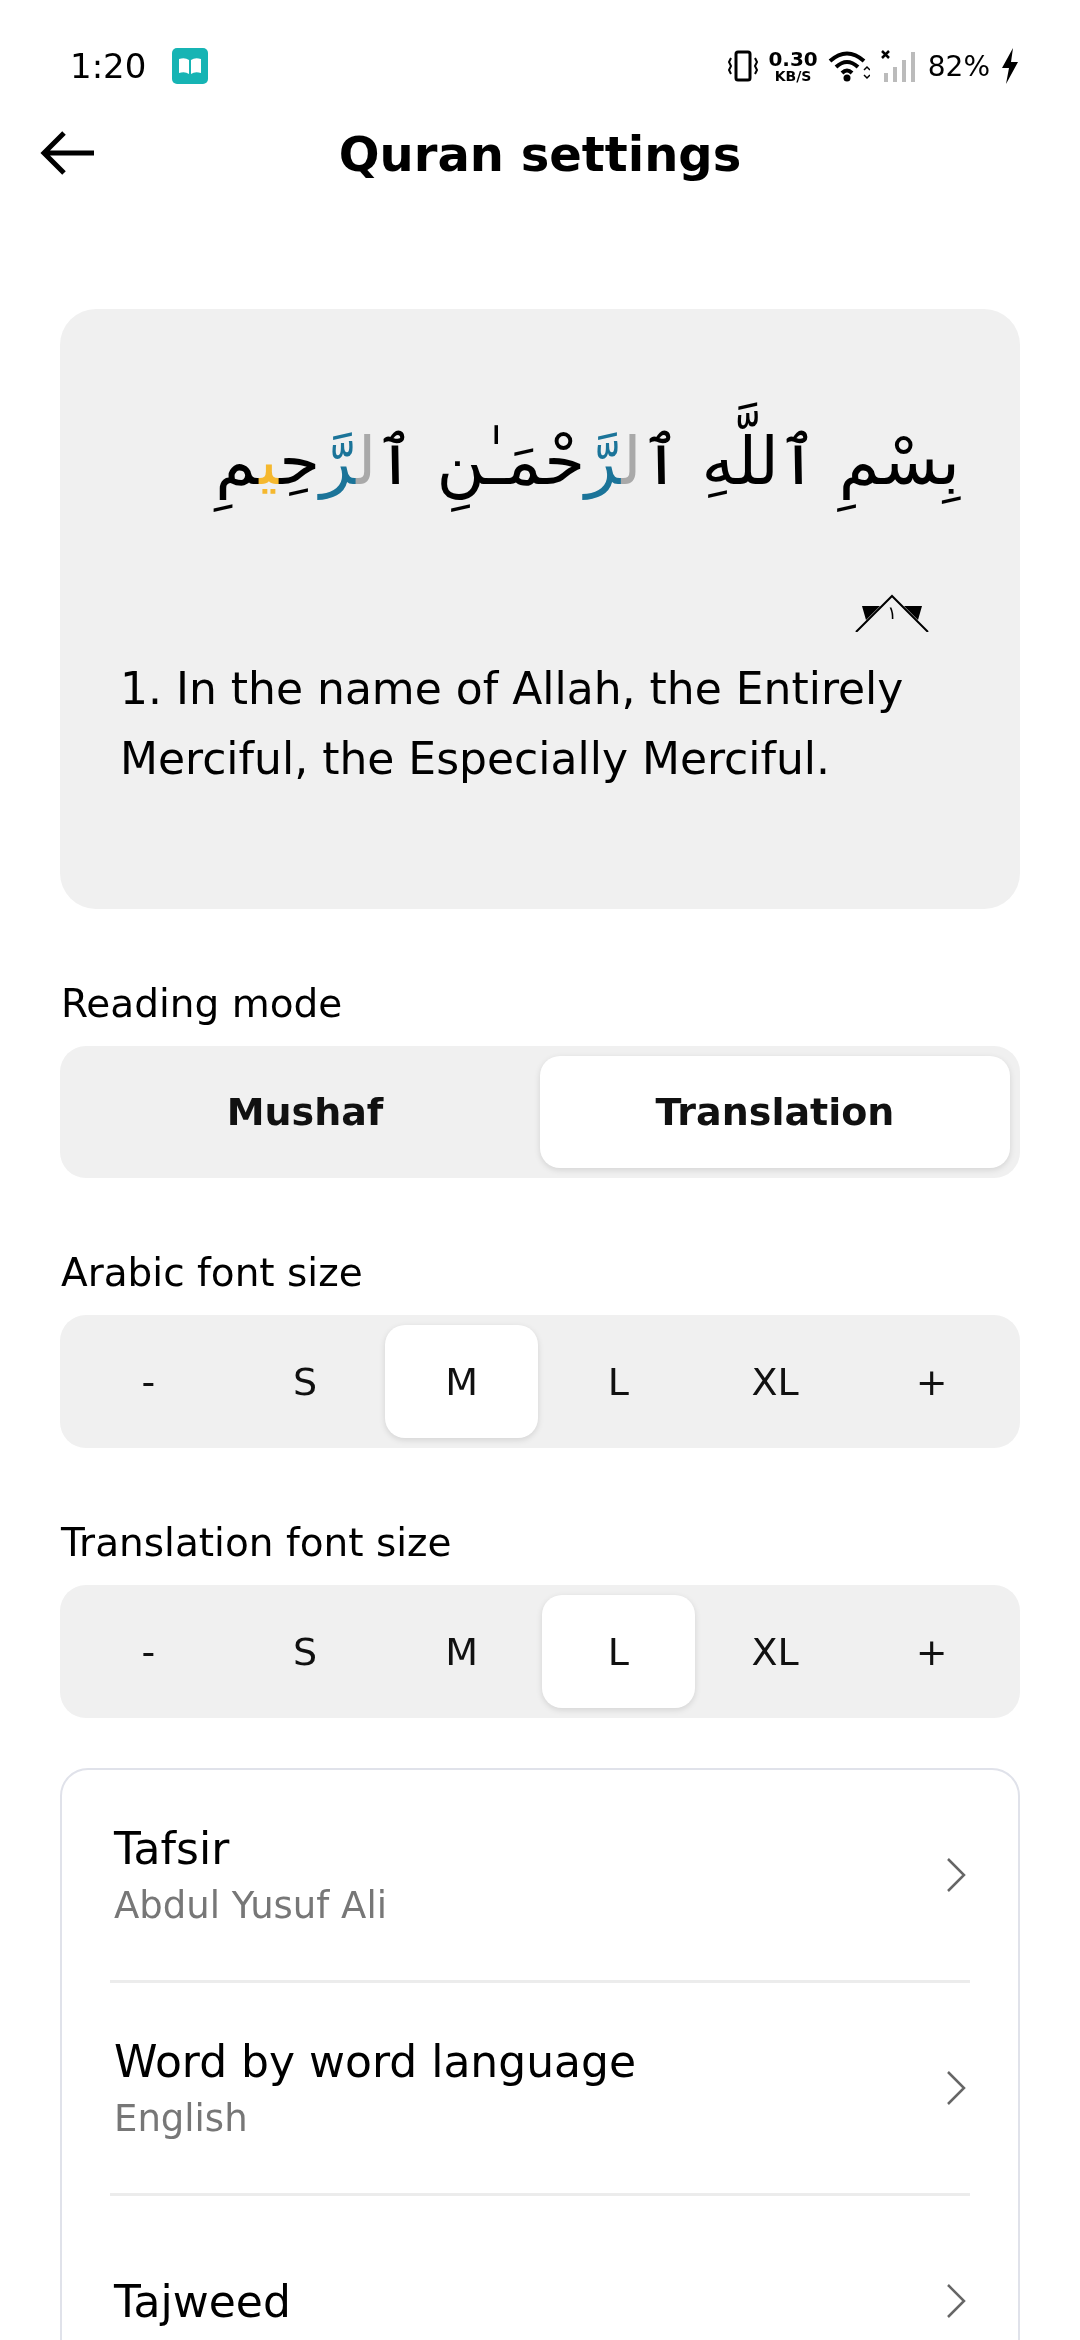 This screenshot has height=2340, width=1080. What do you see at coordinates (775, 1112) in the screenshot?
I see `mode-tab: Translation` at bounding box center [775, 1112].